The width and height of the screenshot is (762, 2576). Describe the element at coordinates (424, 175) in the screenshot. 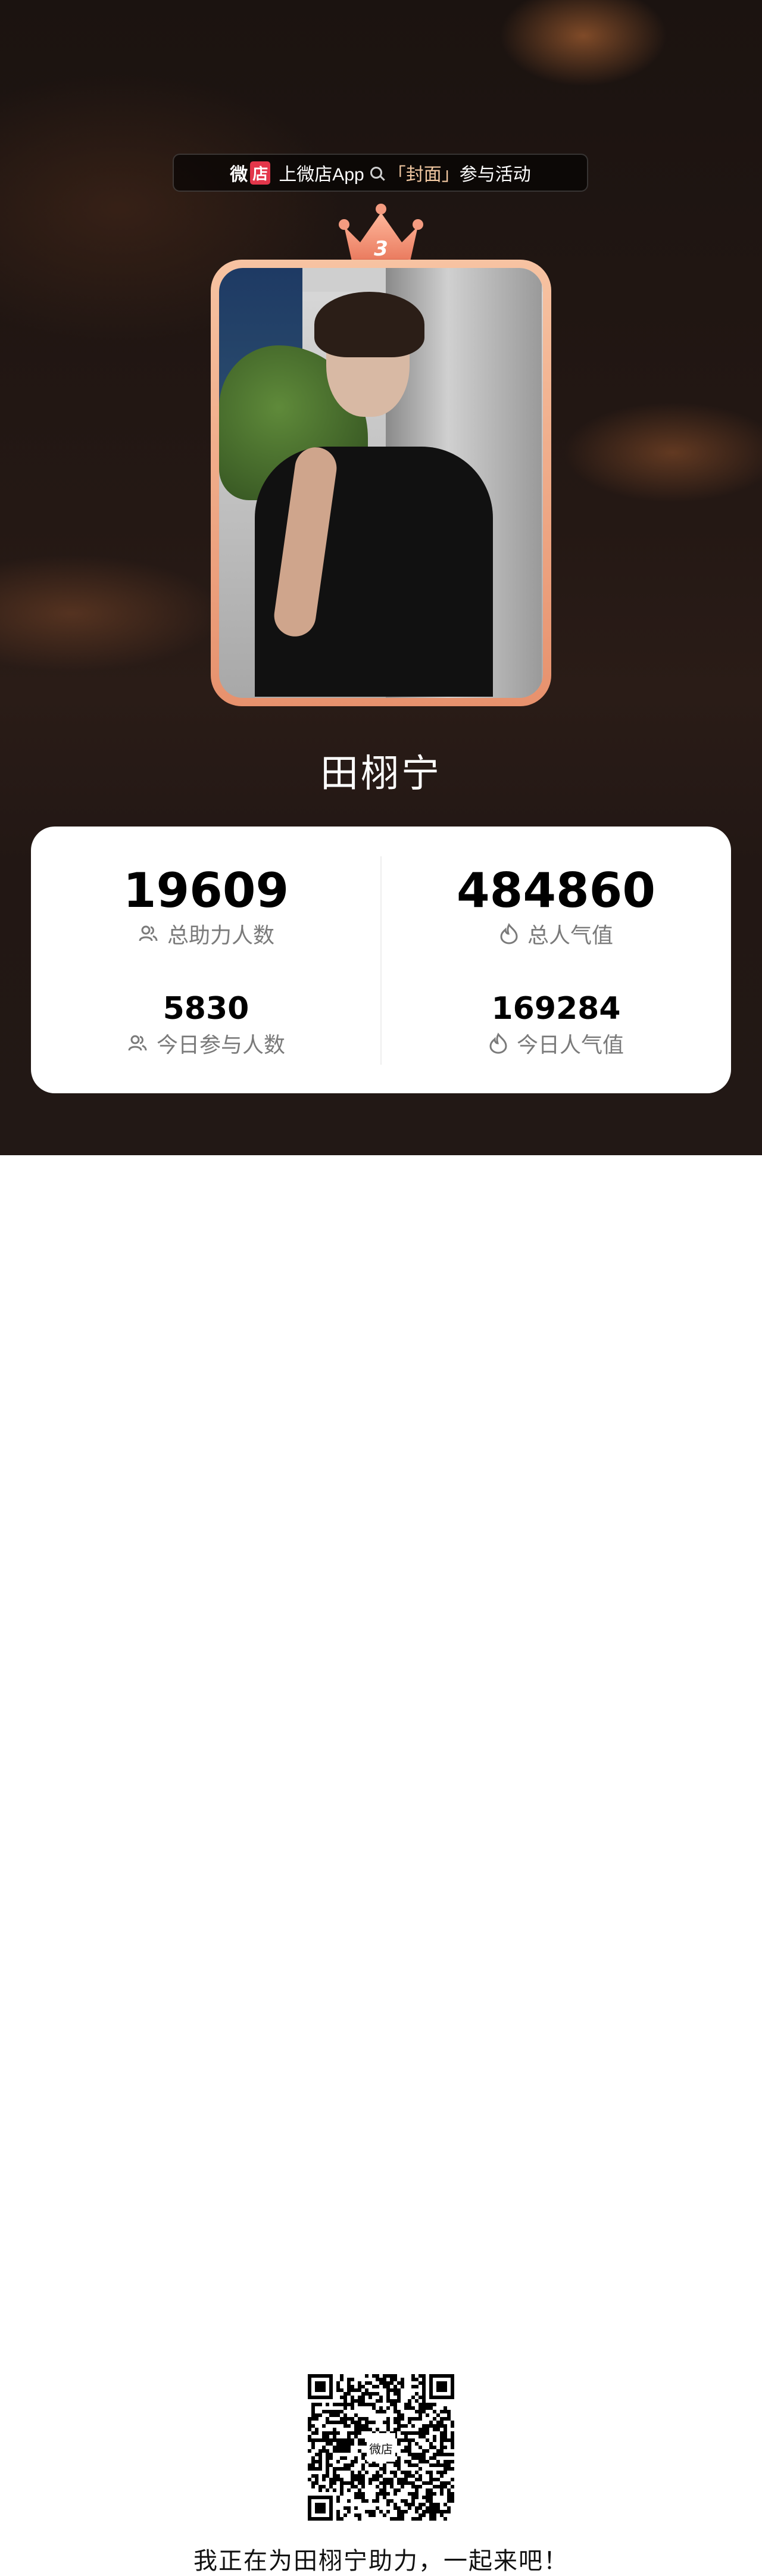

I see `banner-keyword: 封面` at that location.